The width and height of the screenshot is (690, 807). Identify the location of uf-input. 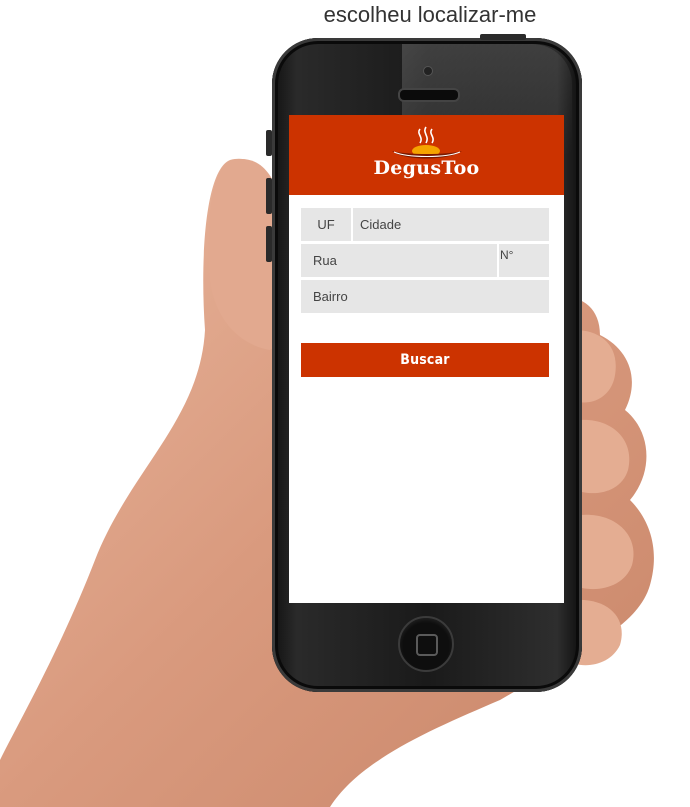
(326, 224).